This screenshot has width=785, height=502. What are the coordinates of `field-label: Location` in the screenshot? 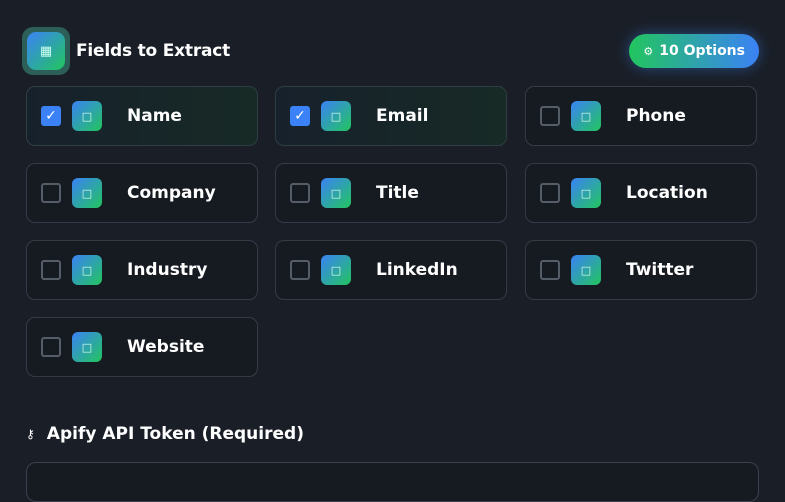 It's located at (667, 193).